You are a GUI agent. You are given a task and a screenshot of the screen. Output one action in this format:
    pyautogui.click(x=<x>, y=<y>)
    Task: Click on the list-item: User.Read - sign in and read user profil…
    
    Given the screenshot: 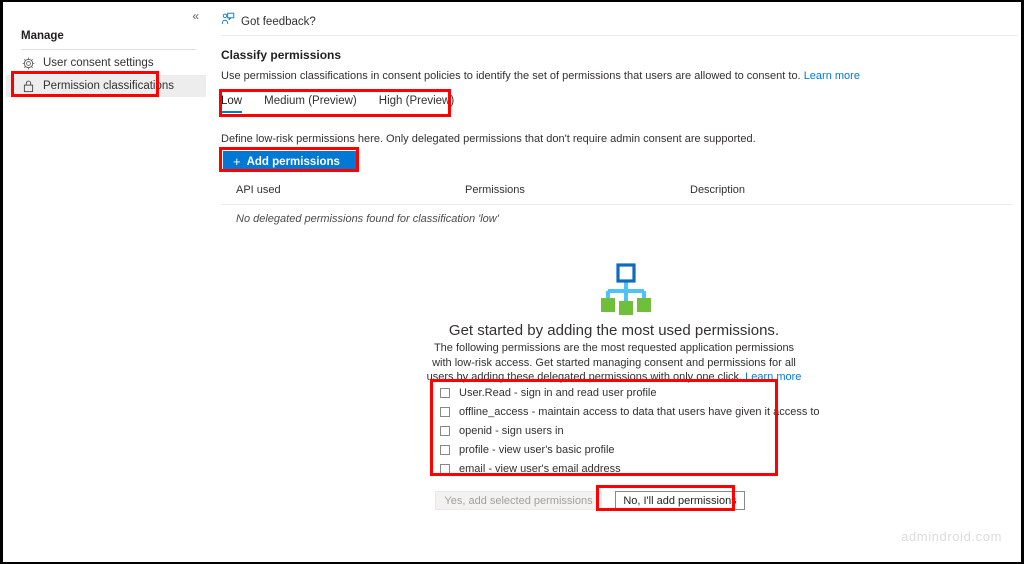 What is the action you would take?
    pyautogui.click(x=607, y=392)
    